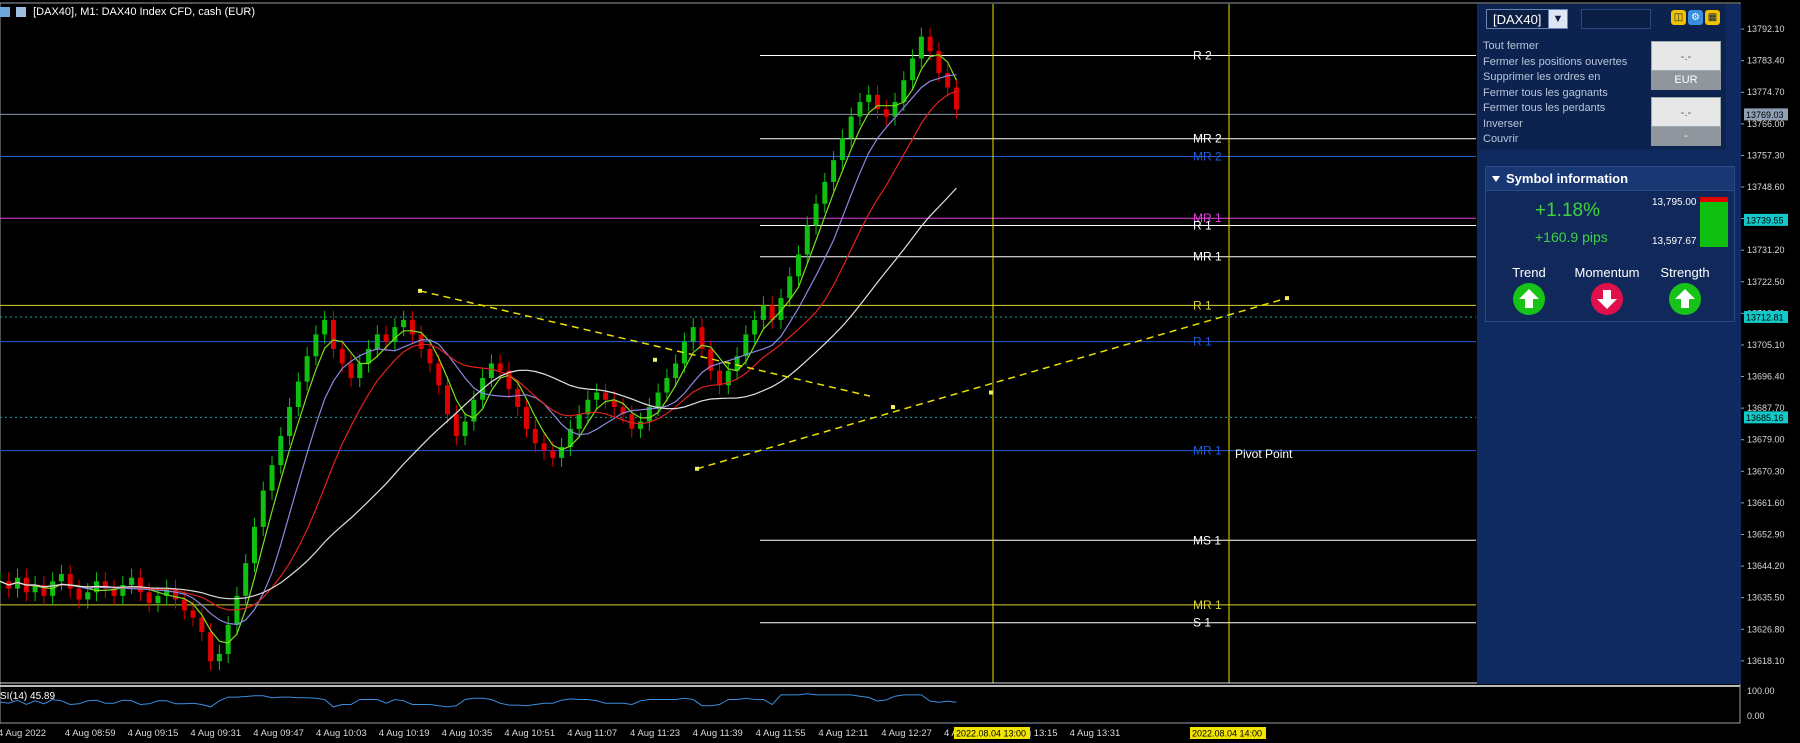  Describe the element at coordinates (23, 733) in the screenshot. I see `x-tick-label: 4 Aug 2022` at that location.